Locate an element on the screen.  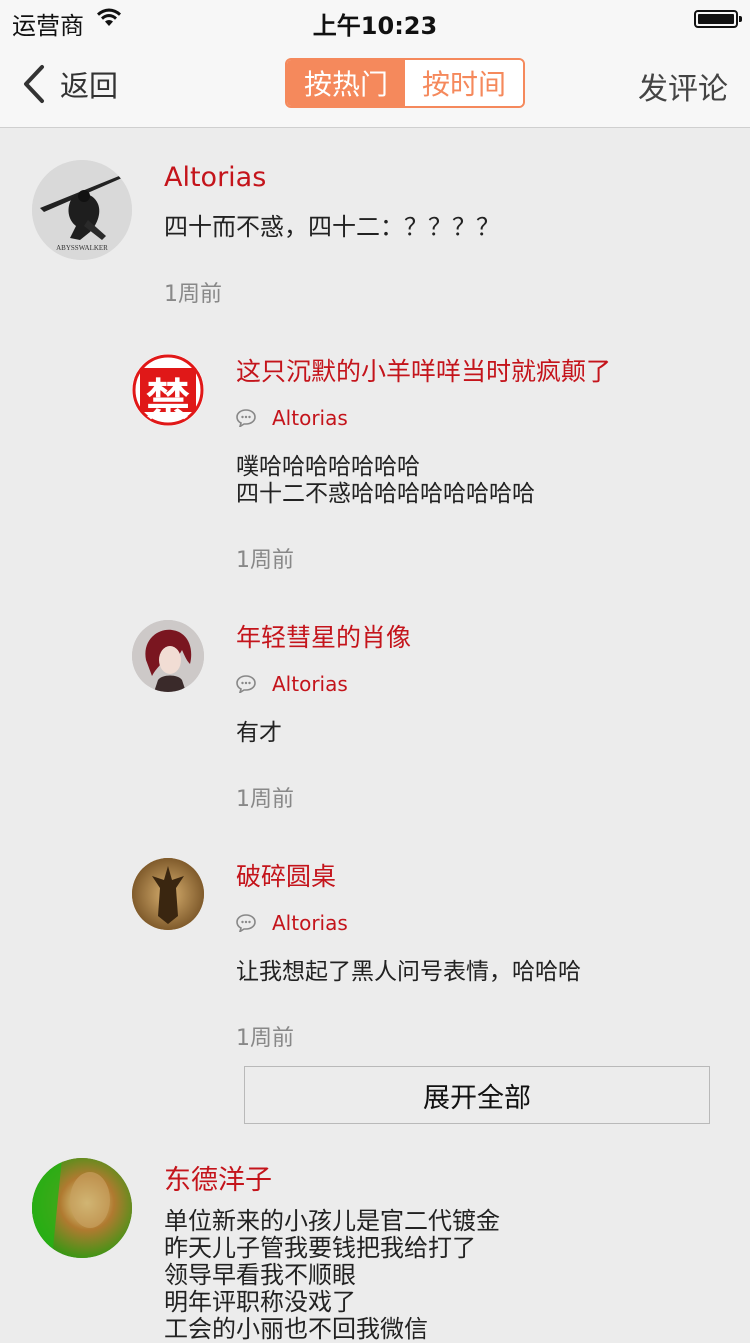
comment-username: Altorias is located at coordinates (215, 177).